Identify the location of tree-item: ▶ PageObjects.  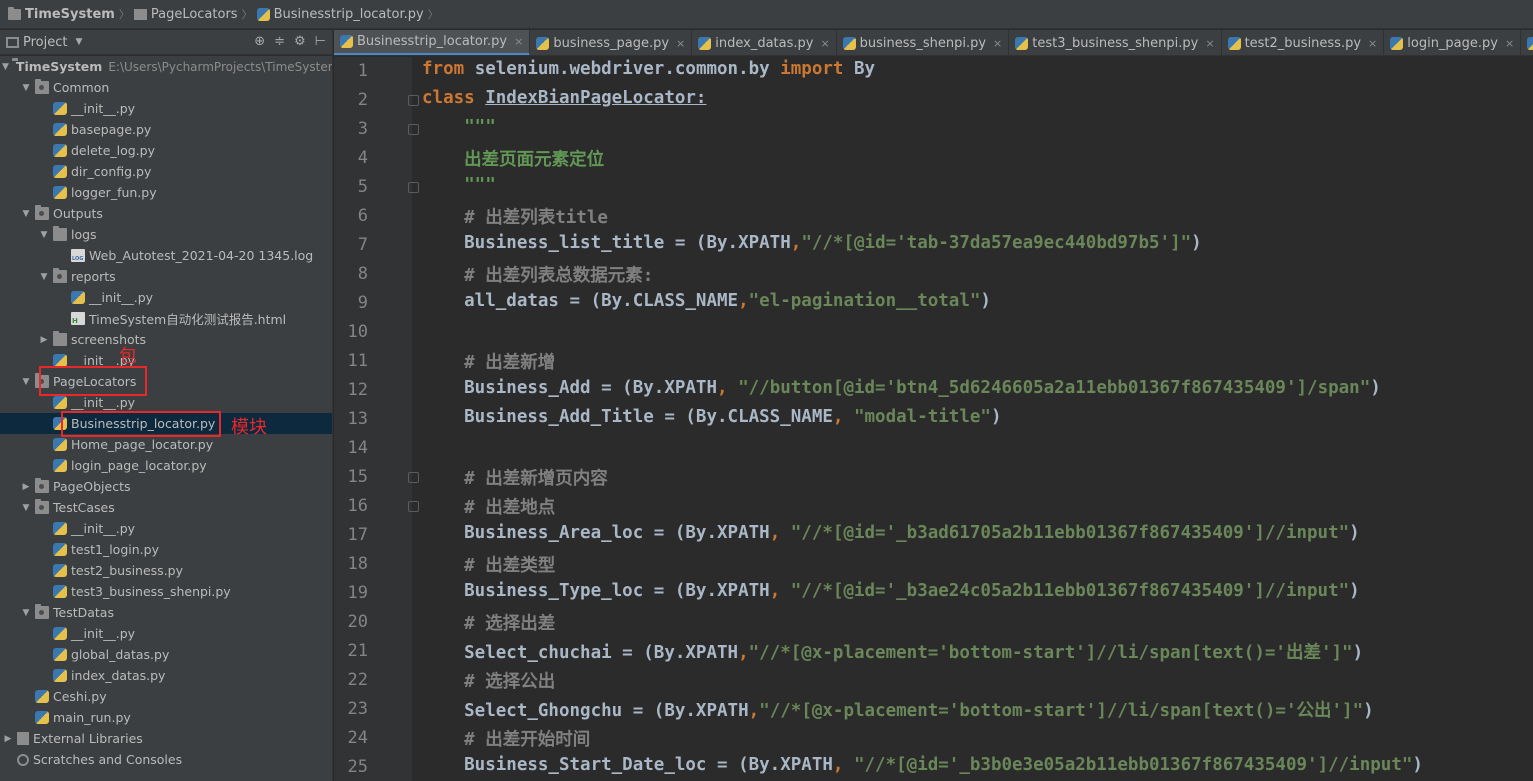
(166, 486).